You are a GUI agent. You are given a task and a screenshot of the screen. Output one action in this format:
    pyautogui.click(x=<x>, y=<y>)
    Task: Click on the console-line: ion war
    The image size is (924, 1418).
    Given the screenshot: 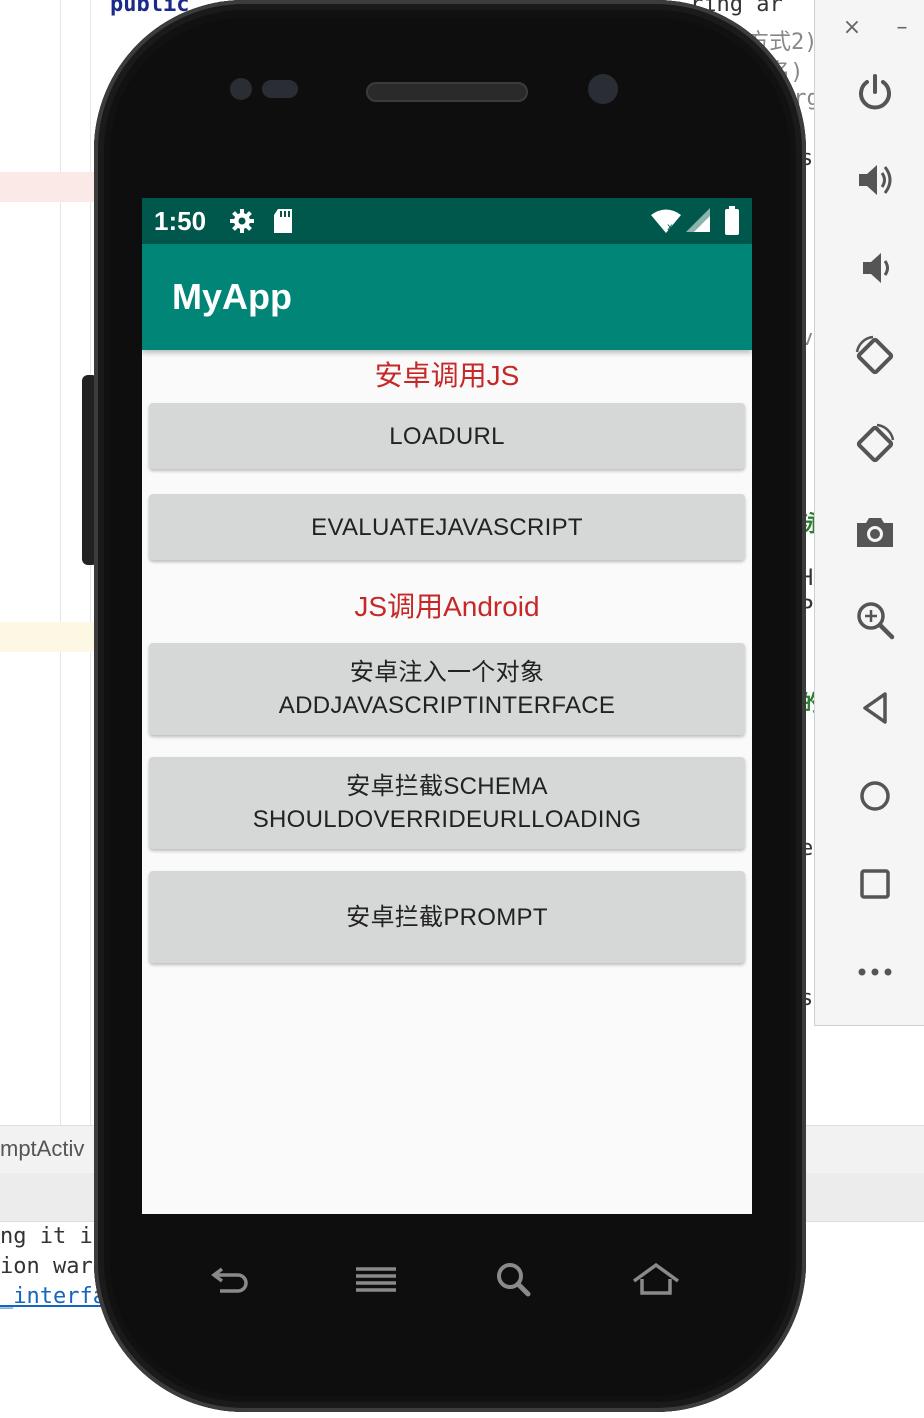 What is the action you would take?
    pyautogui.click(x=46, y=1266)
    